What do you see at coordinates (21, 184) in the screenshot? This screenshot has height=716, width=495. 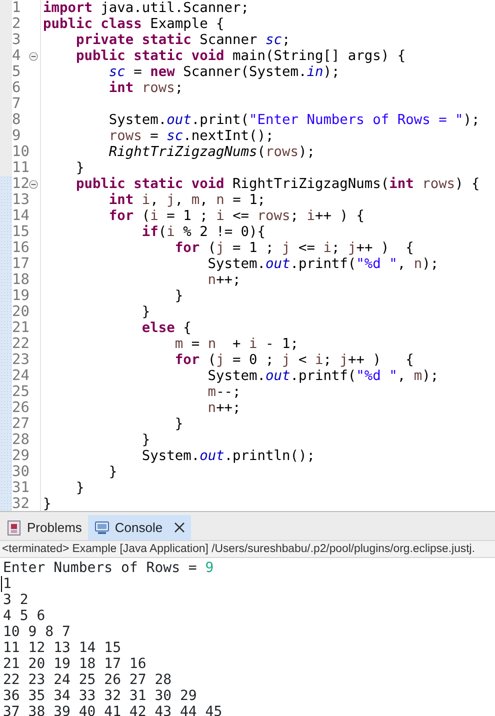 I see `line-number: 12` at bounding box center [21, 184].